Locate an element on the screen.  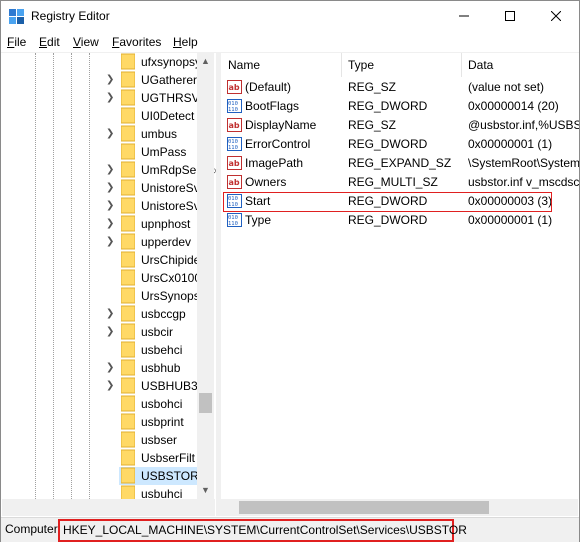
list-horizontal-scrollbar is located at coordinates (399, 507).